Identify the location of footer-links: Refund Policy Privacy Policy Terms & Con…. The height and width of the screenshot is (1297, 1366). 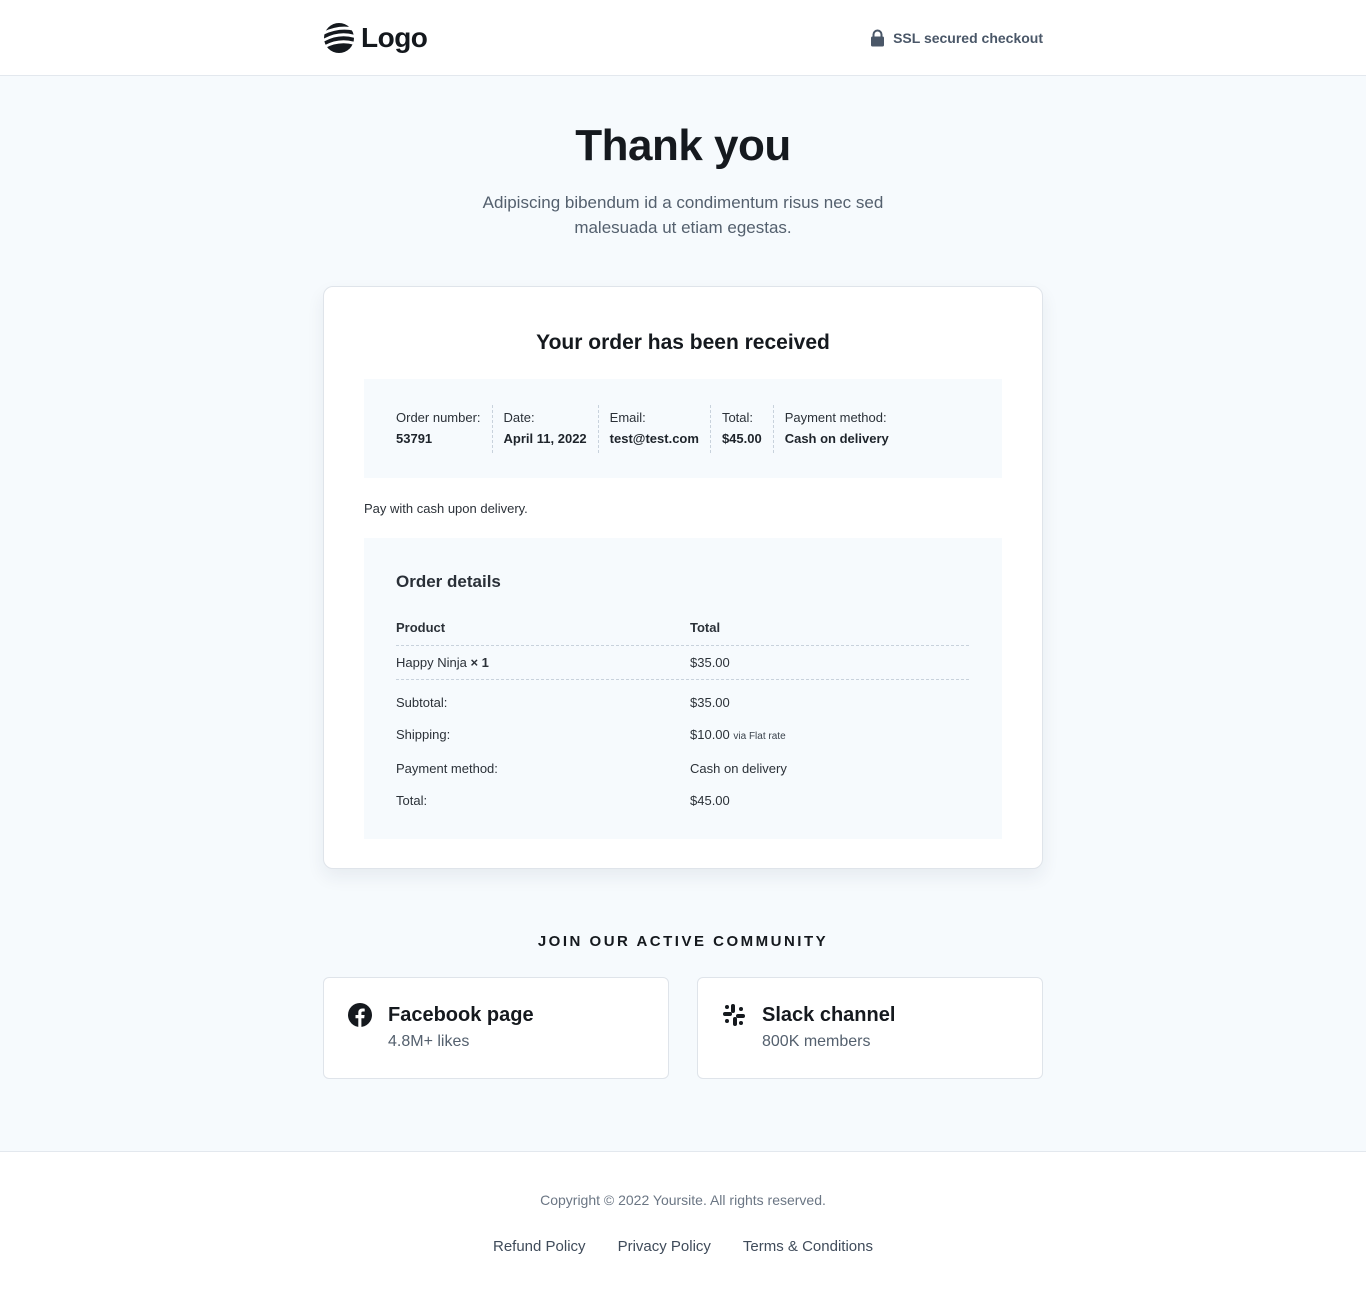
(683, 1247).